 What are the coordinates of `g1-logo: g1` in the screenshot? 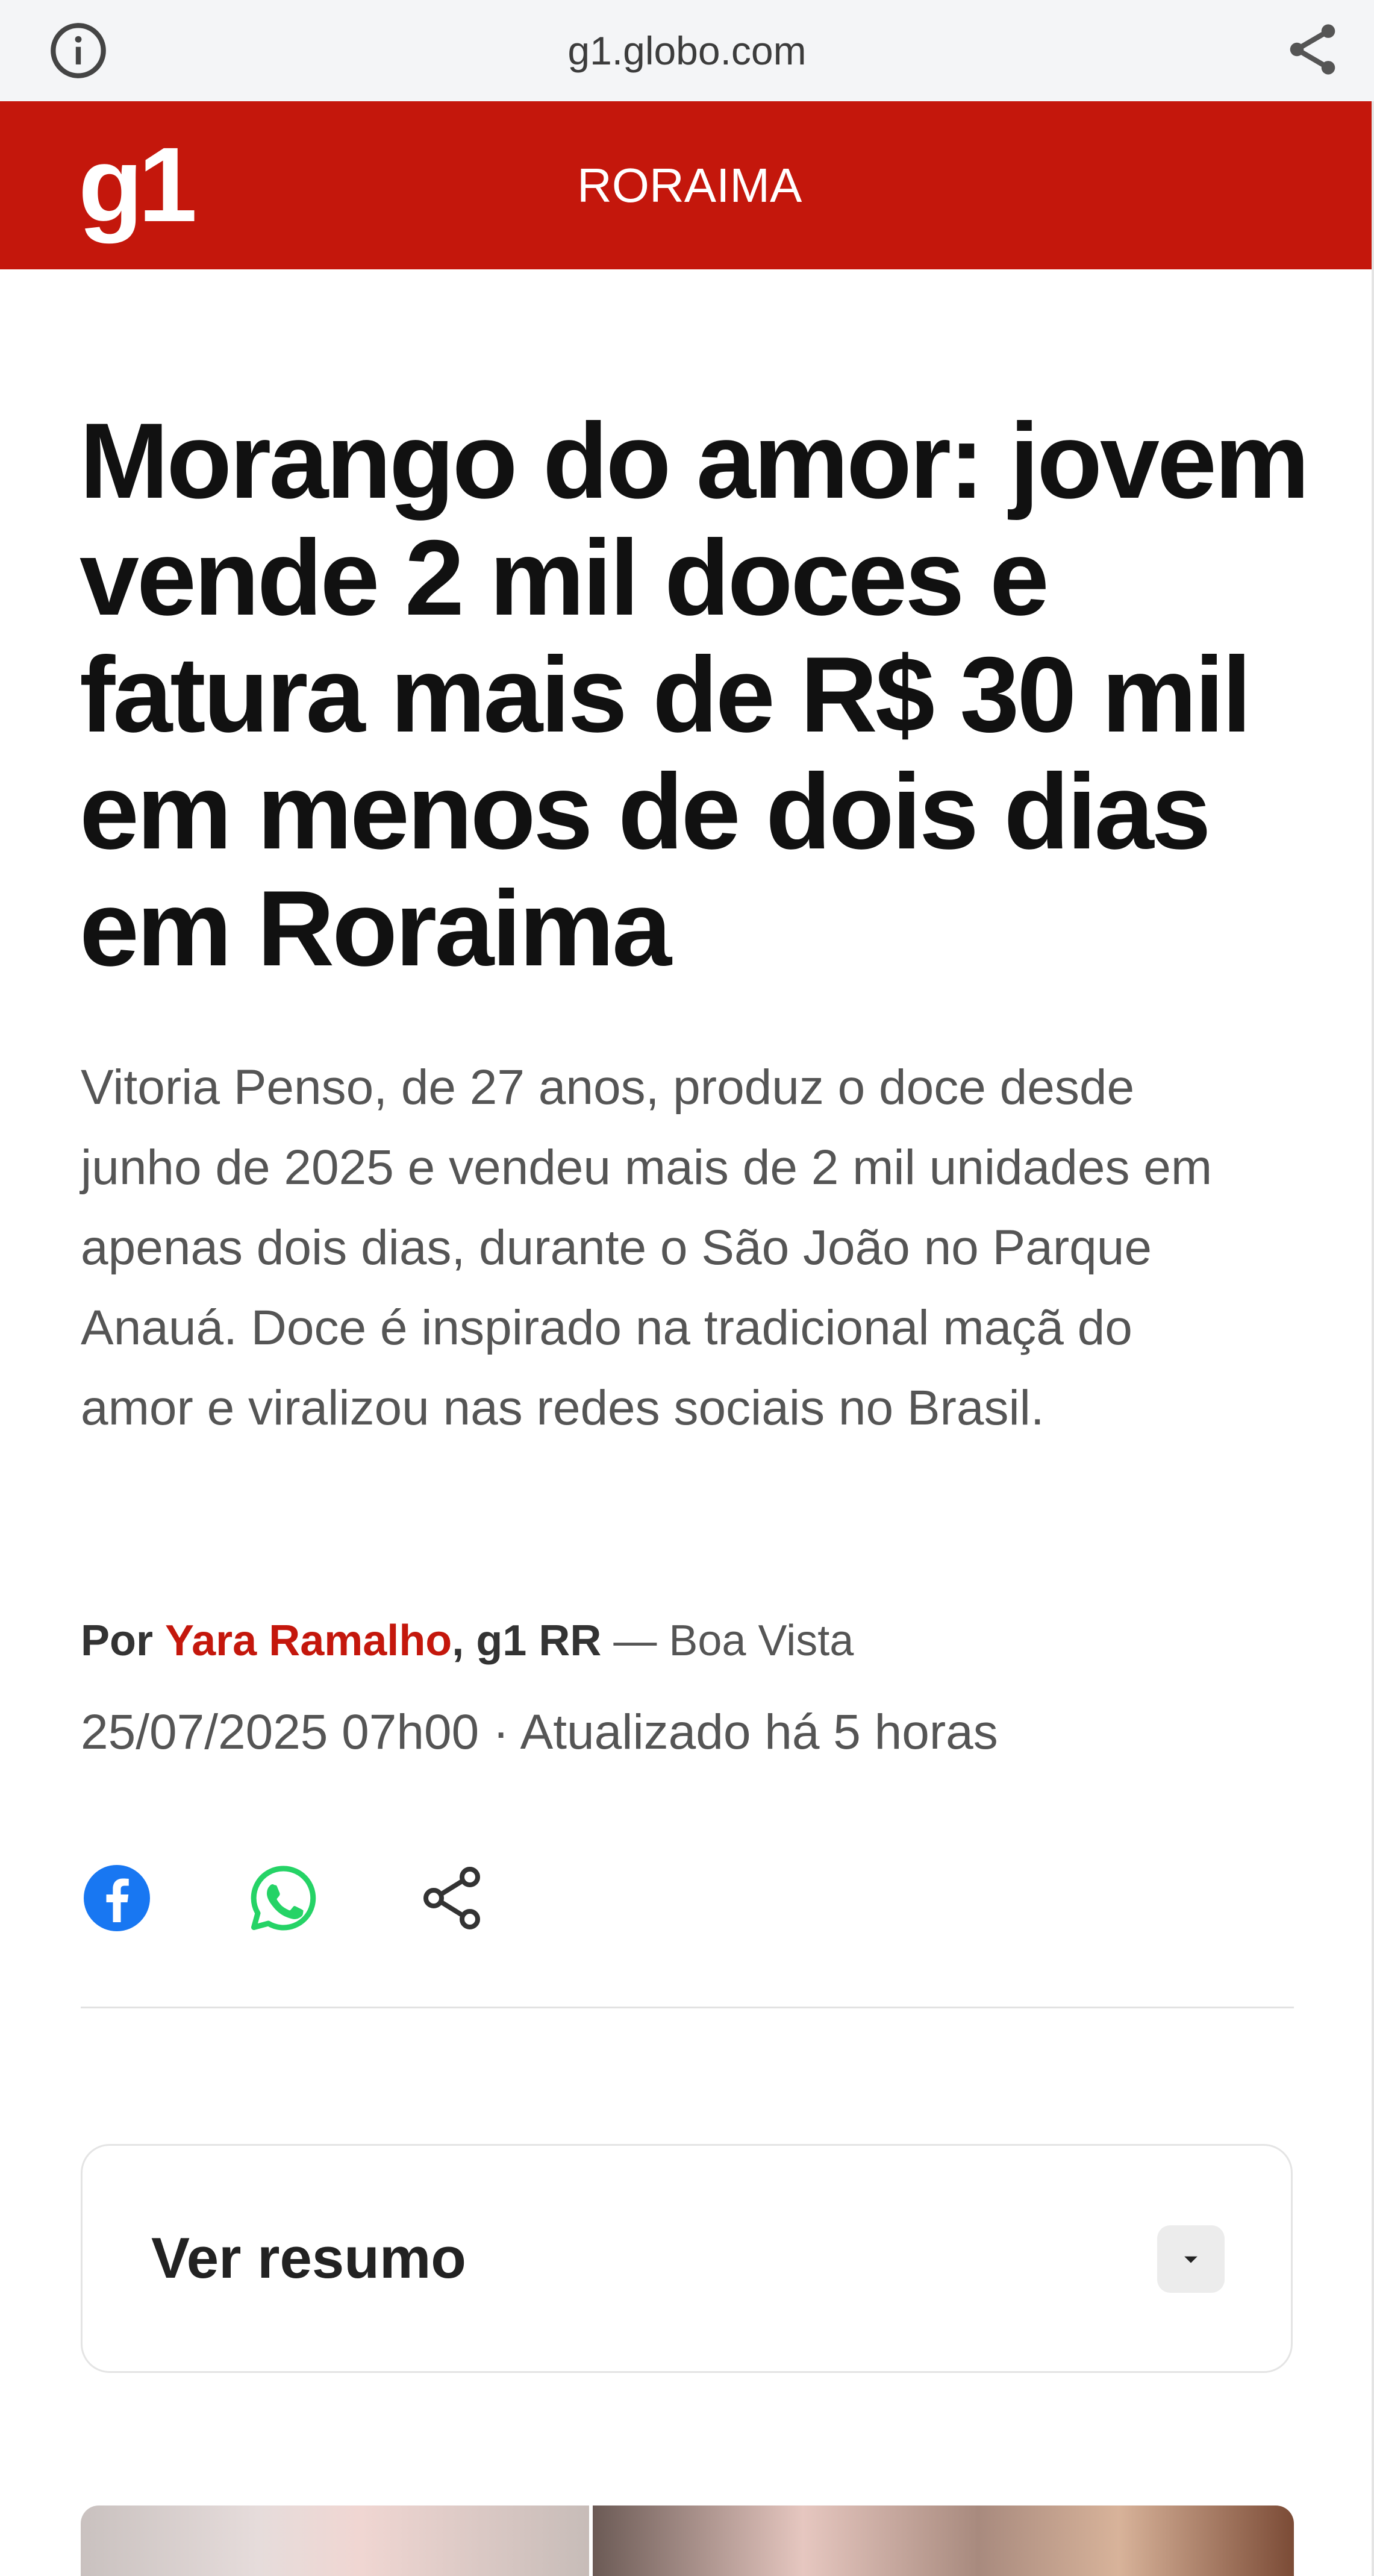 It's located at (137, 185).